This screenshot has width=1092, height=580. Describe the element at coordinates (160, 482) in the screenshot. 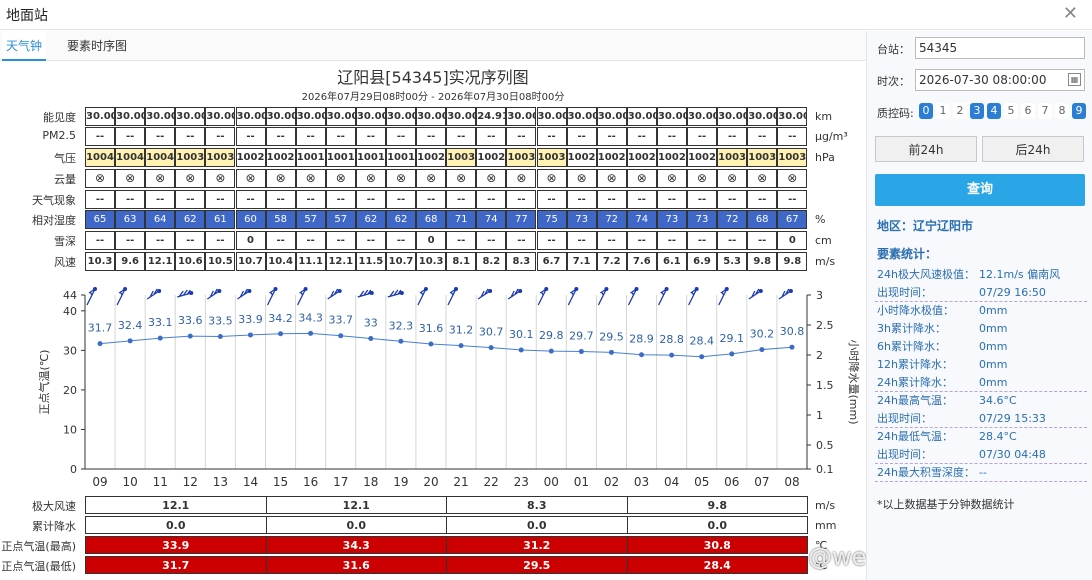

I see `x-tick-label: 11` at that location.